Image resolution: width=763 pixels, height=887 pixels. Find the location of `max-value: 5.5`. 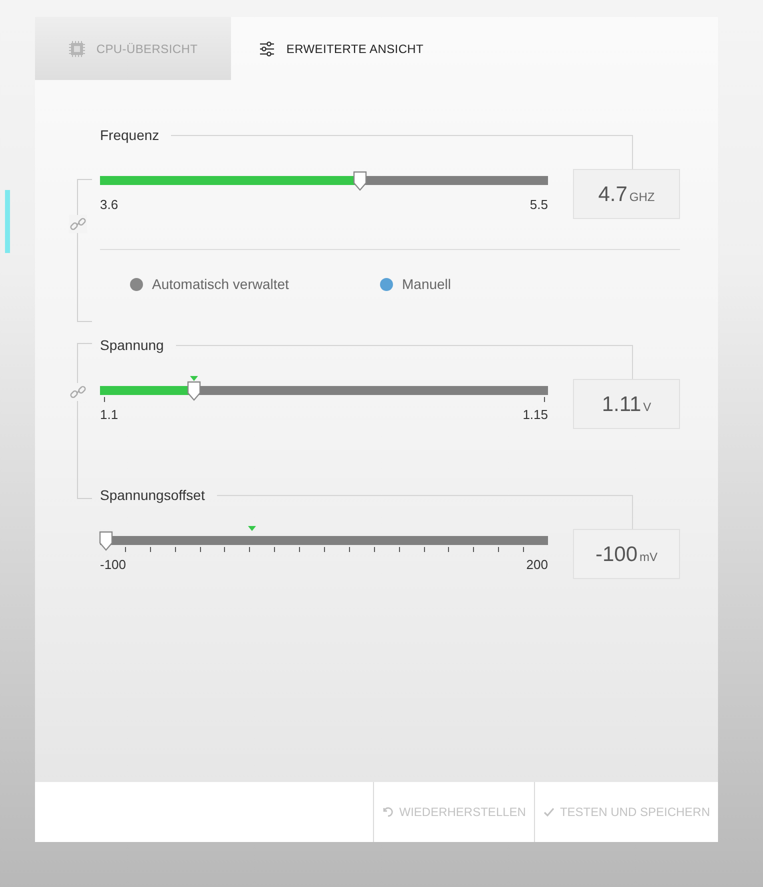

max-value: 5.5 is located at coordinates (539, 204).